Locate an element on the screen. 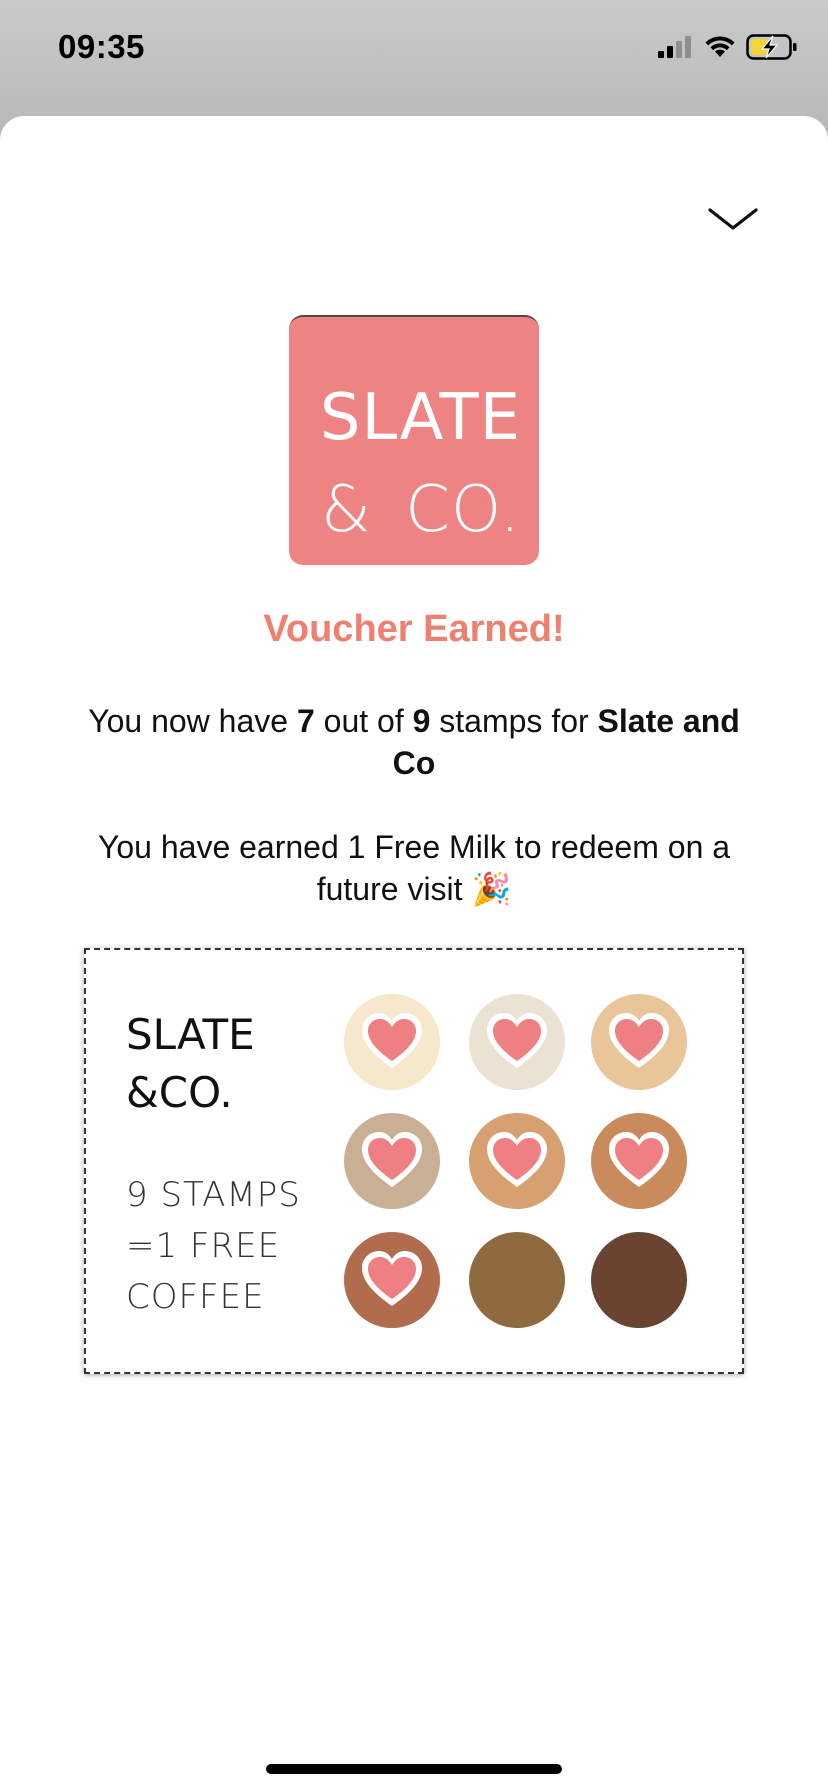 Image resolution: width=828 pixels, height=1792 pixels. card-brand-line1: SLATE is located at coordinates (190, 1034).